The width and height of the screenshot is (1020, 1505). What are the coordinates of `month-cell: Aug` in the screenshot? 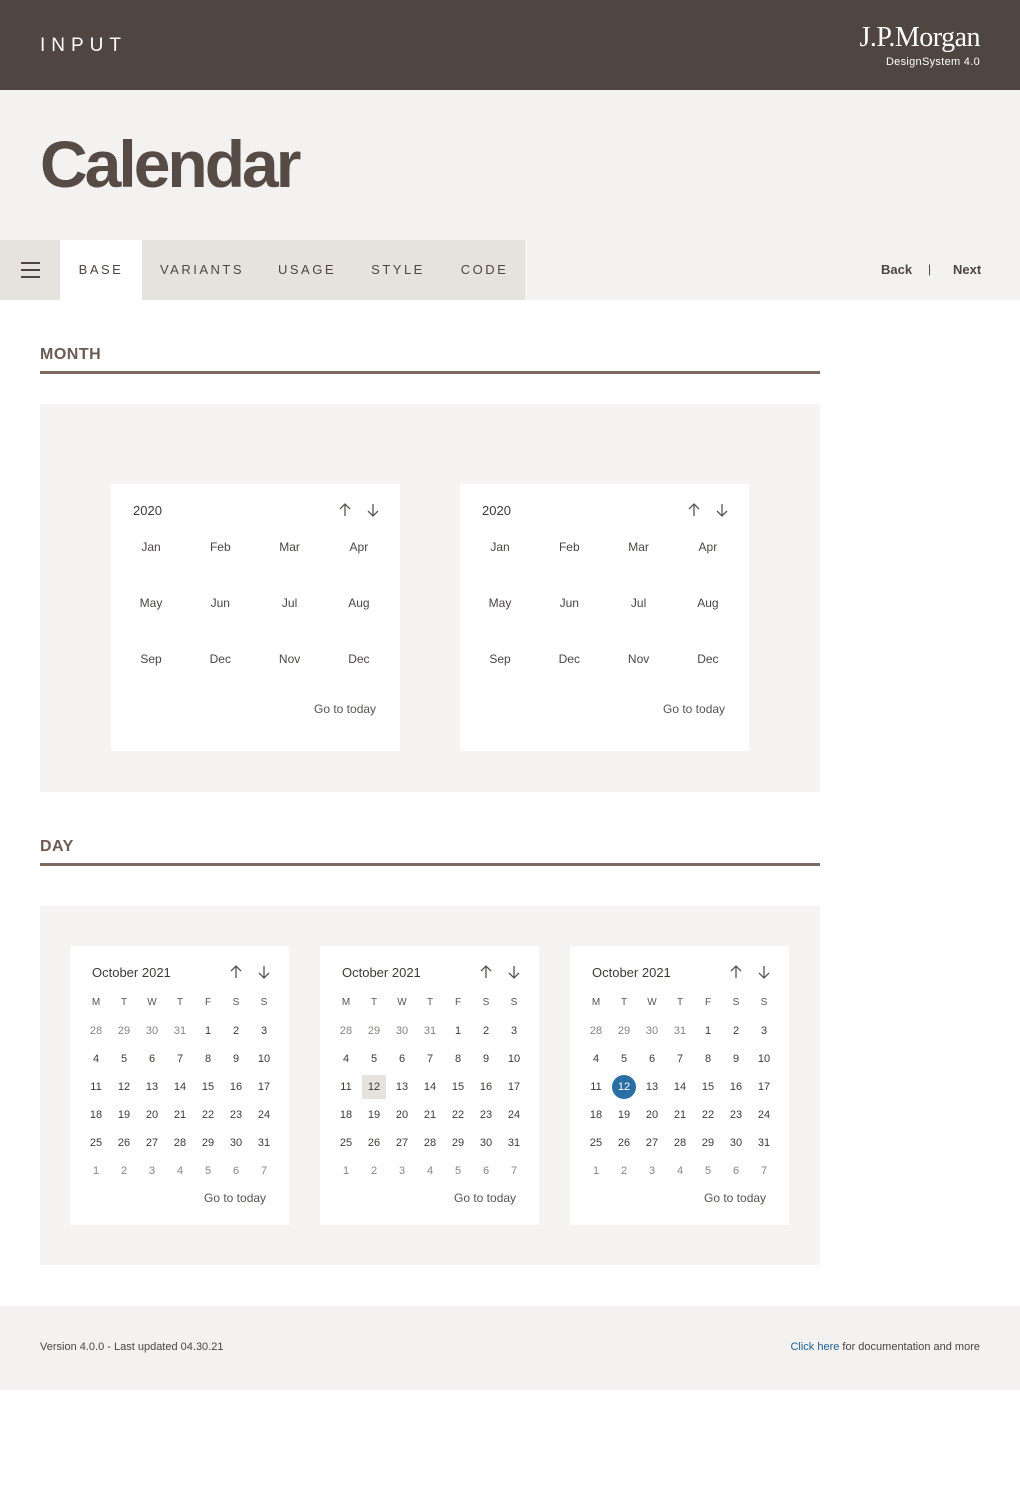 It's located at (708, 603).